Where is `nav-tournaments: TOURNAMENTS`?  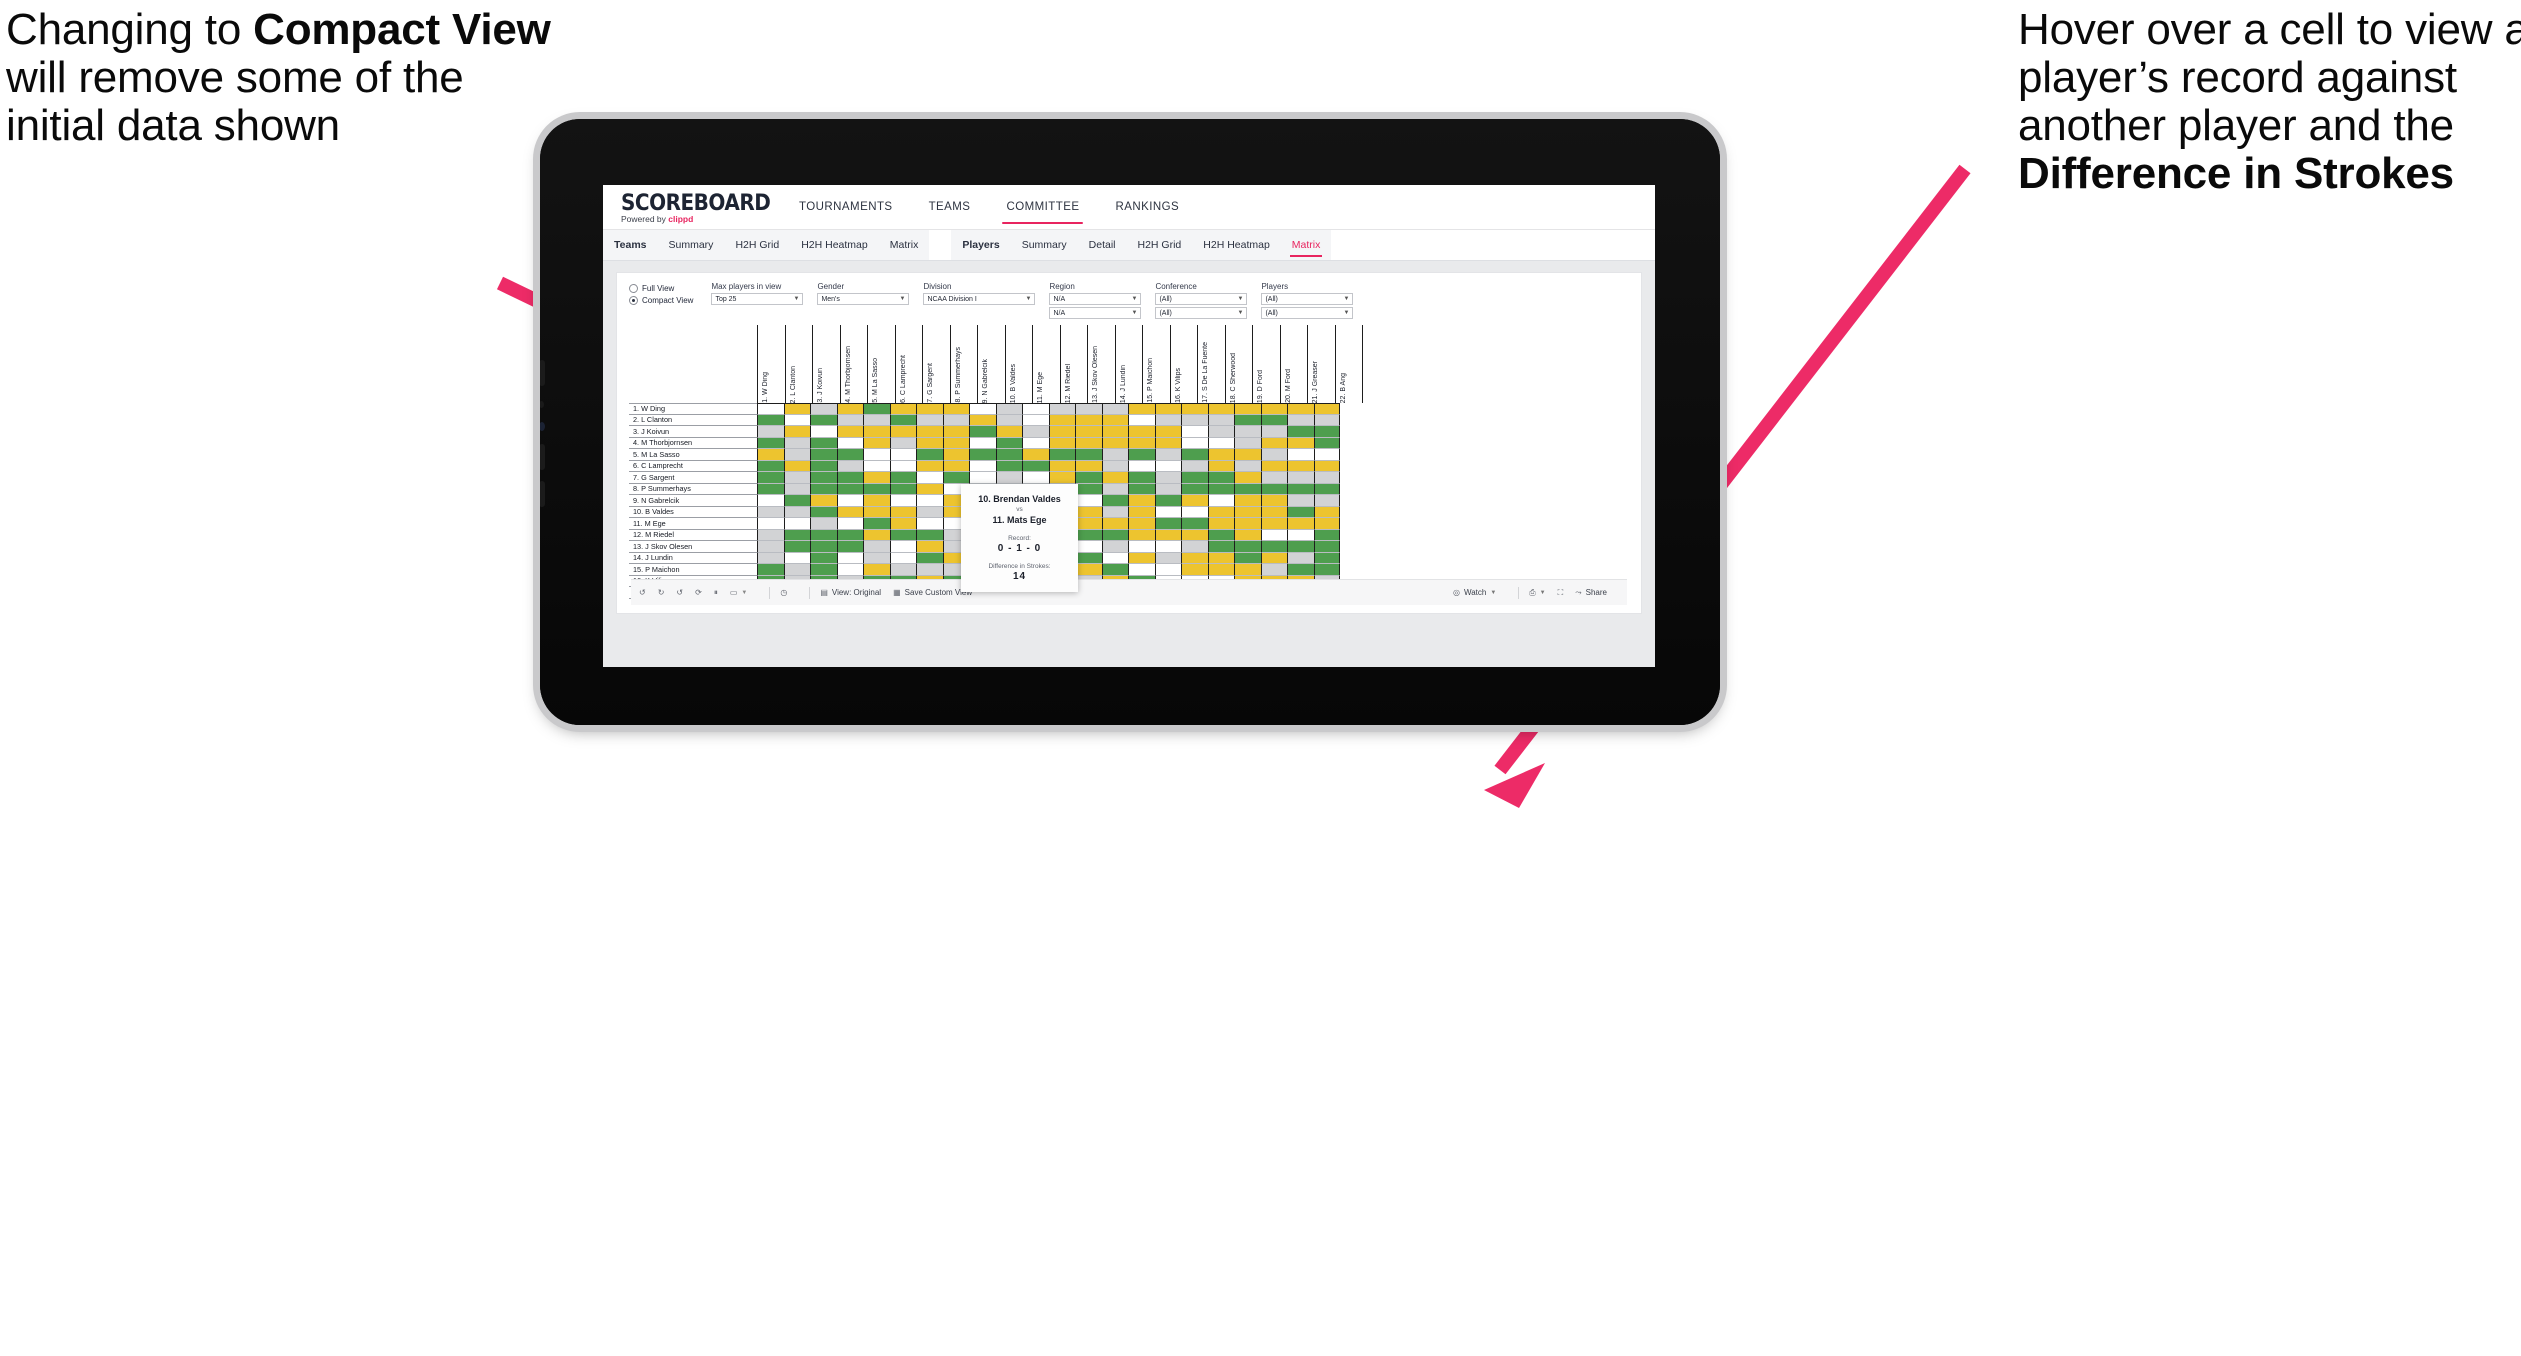 nav-tournaments: TOURNAMENTS is located at coordinates (846, 207).